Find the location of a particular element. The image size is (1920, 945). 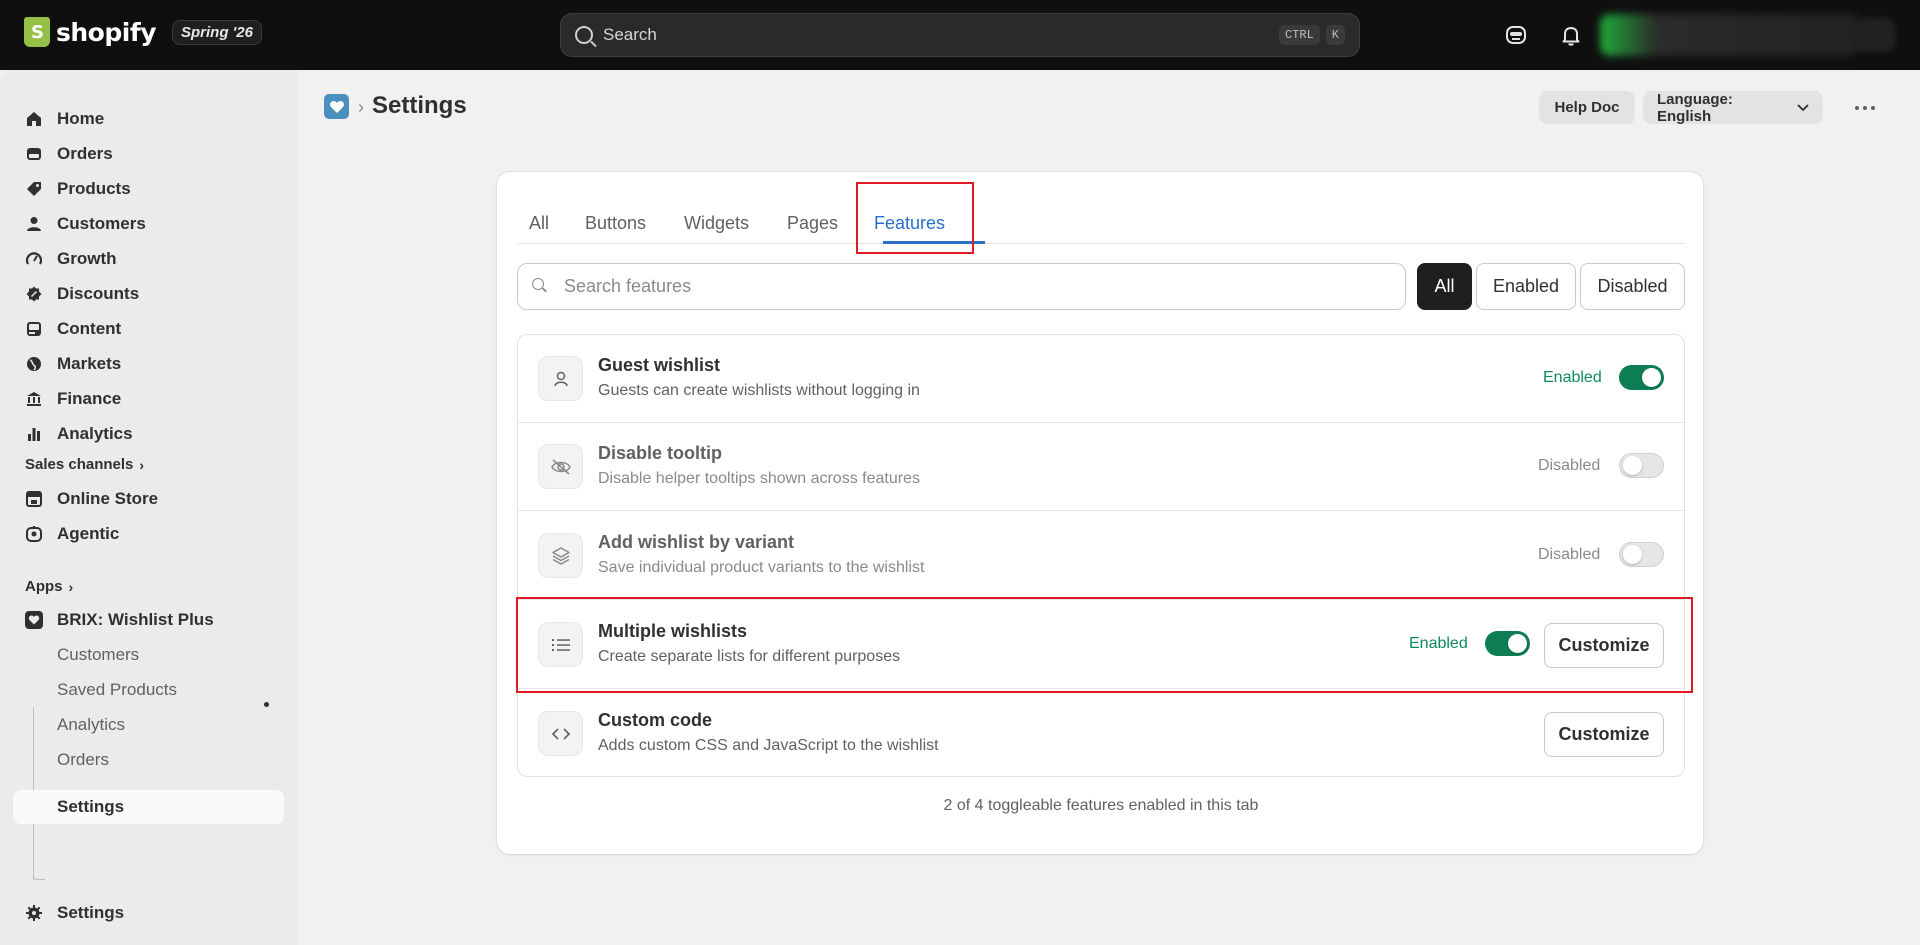

tab-pages: Pages is located at coordinates (812, 223).